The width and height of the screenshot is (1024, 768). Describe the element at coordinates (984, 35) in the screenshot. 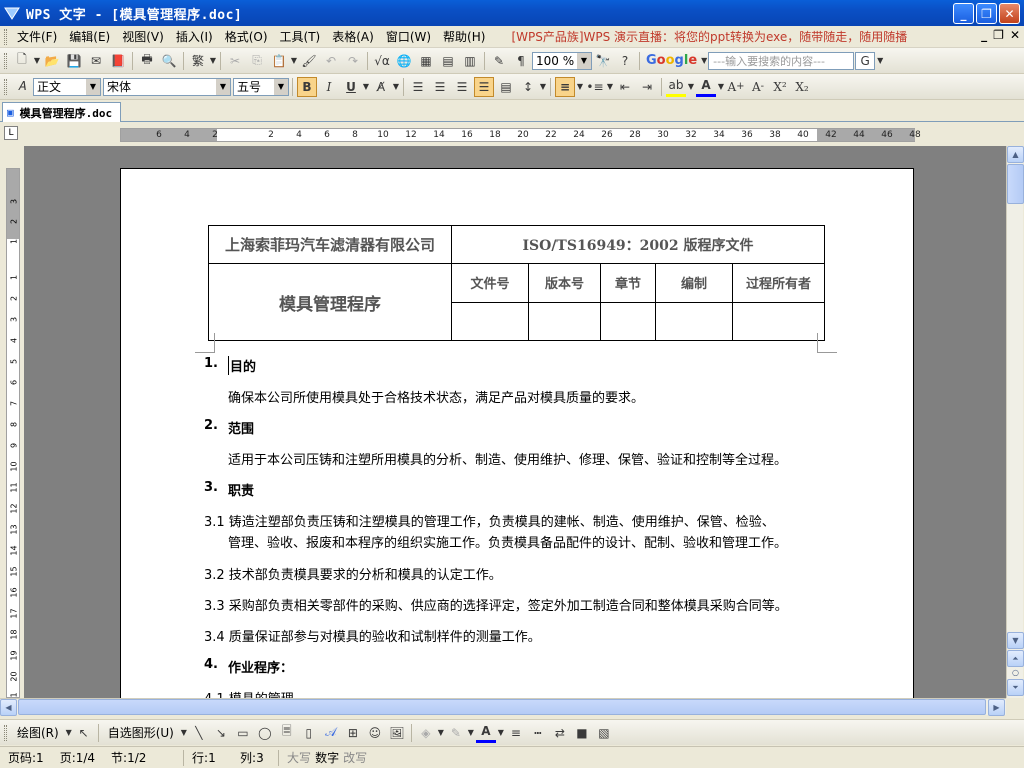

I see `doc-minimize-button: _` at that location.